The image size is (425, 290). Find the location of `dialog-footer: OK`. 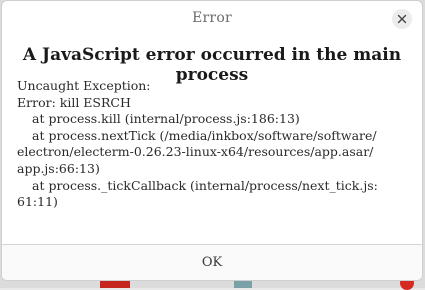

dialog-footer: OK is located at coordinates (212, 262).